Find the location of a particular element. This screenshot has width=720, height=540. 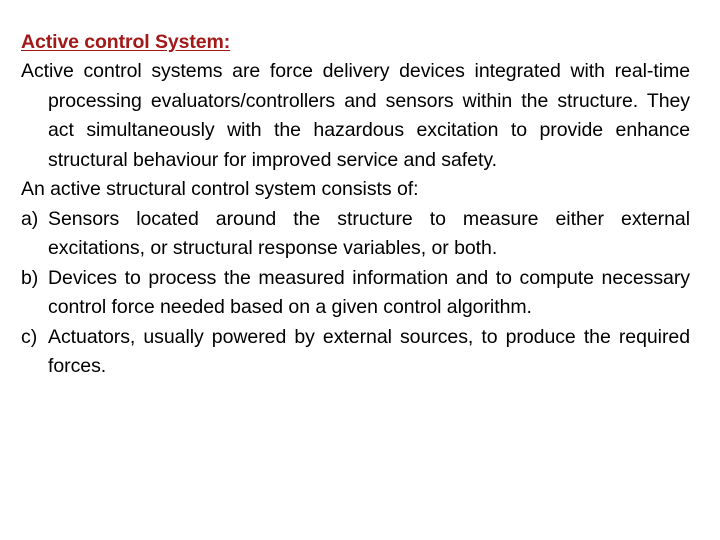

list-marker-b: b) is located at coordinates (30, 277).